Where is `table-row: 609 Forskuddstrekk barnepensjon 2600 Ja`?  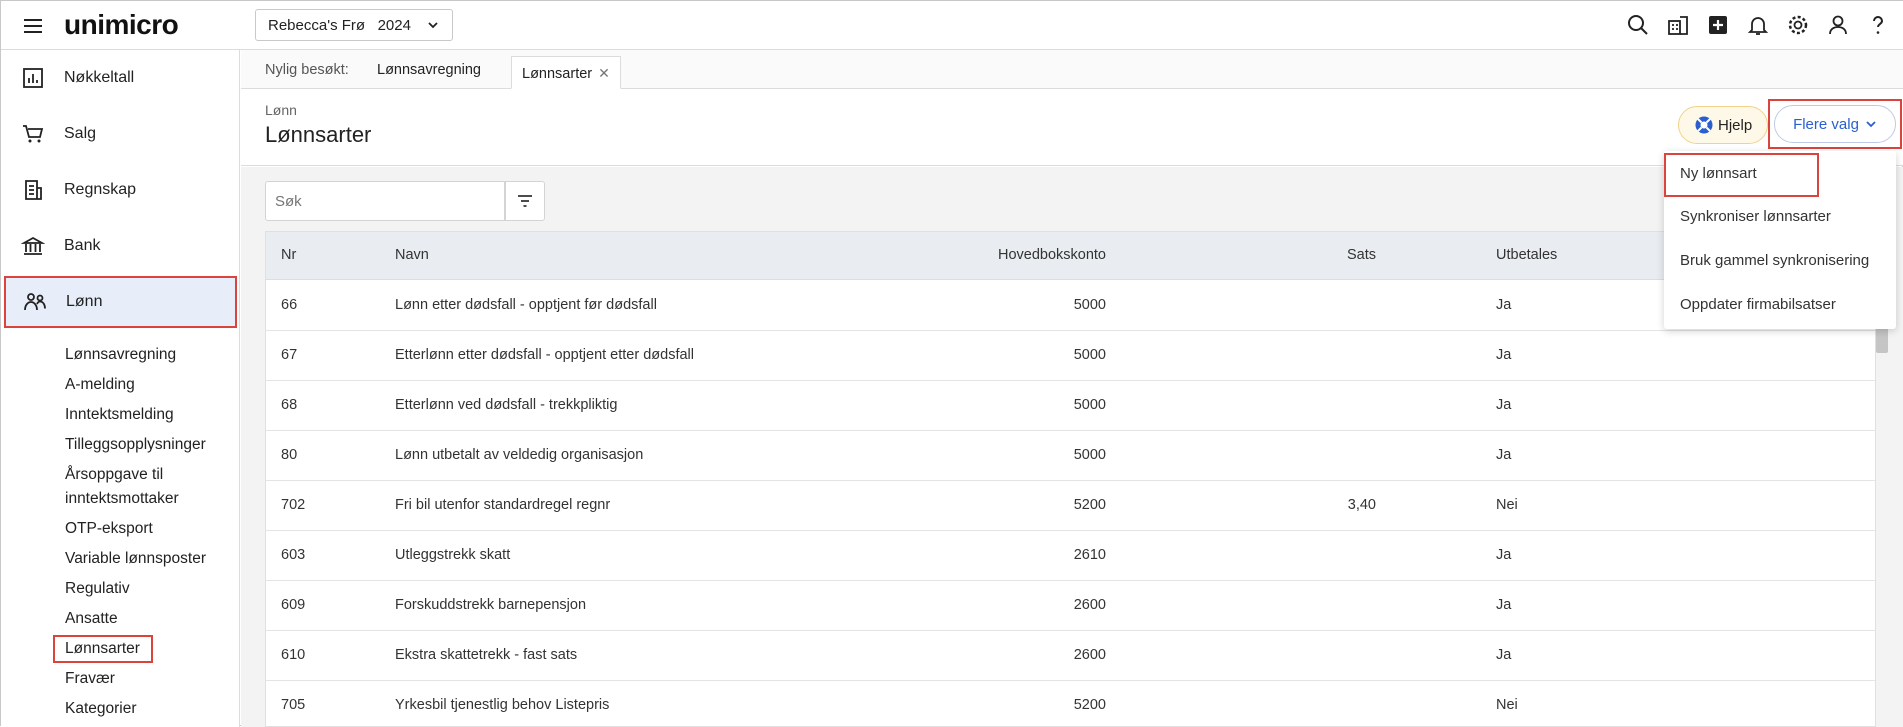 table-row: 609 Forskuddstrekk barnepensjon 2600 Ja is located at coordinates (1070, 606).